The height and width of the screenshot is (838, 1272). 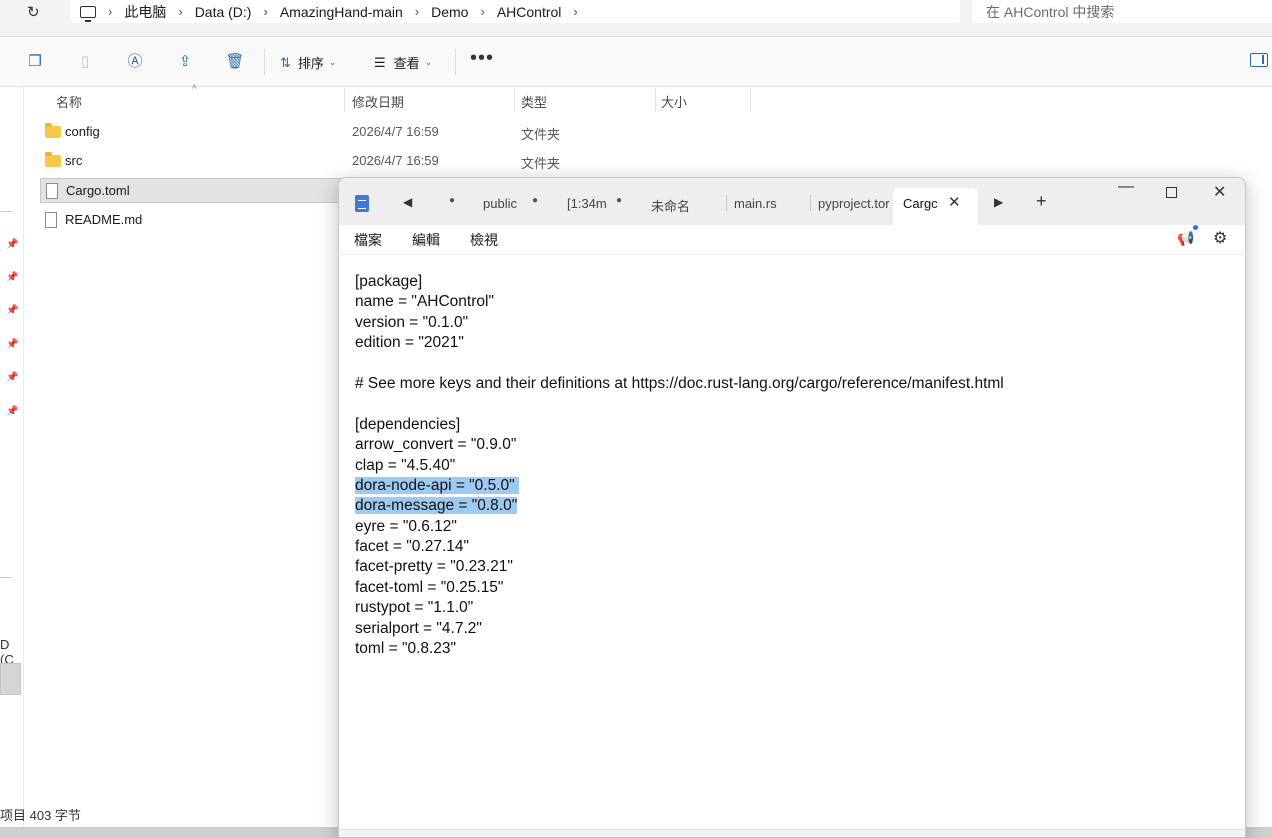 What do you see at coordinates (98, 190) in the screenshot?
I see `file-name: Cargo.toml` at bounding box center [98, 190].